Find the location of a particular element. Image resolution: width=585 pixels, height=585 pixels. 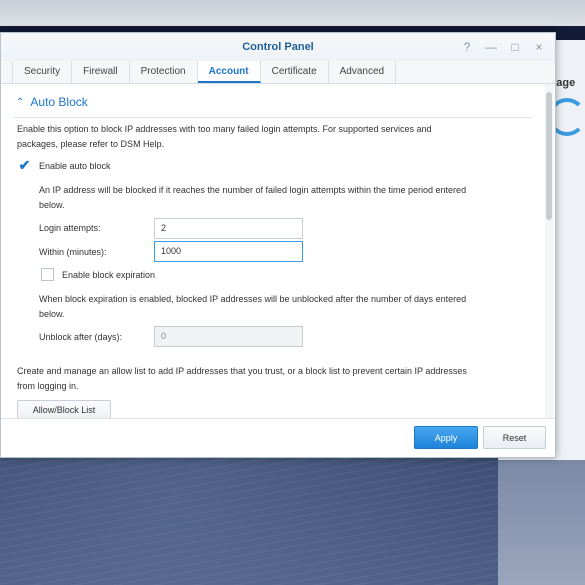

block-info-line-2: below. is located at coordinates (52, 205).